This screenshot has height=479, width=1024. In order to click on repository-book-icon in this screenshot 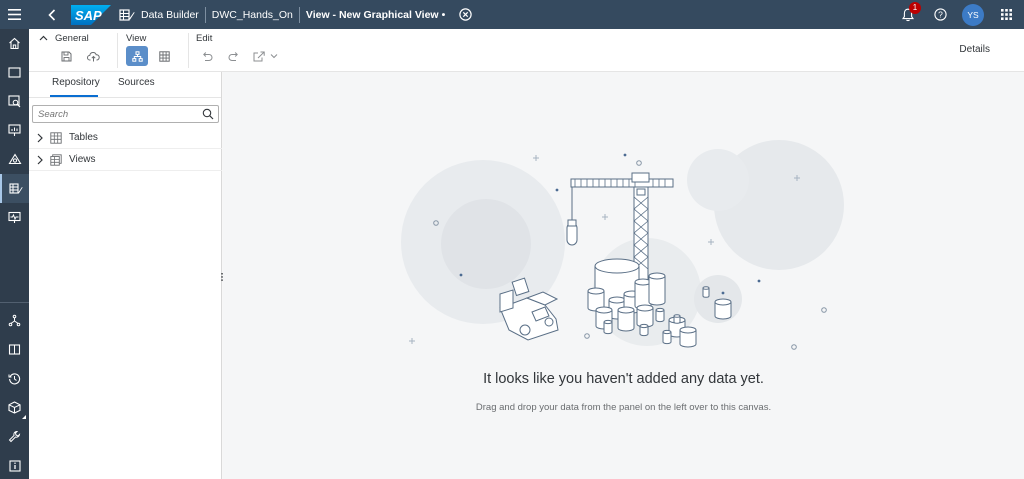, I will do `click(14, 349)`.